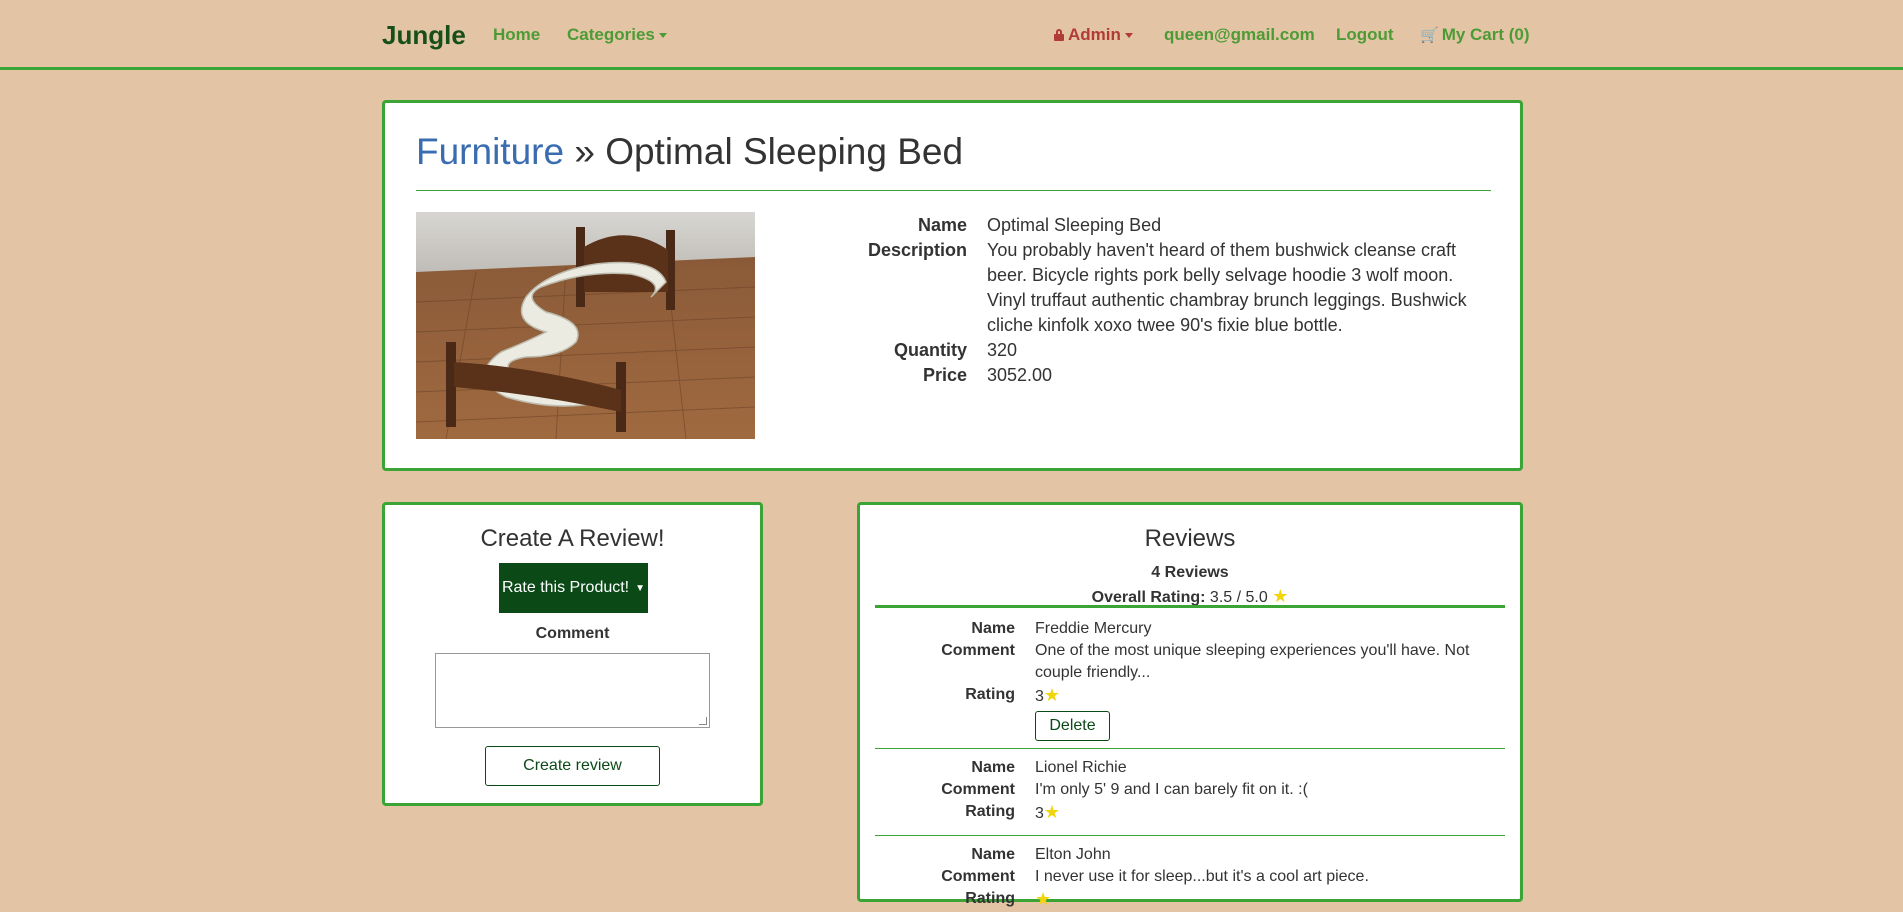 This screenshot has height=912, width=1903. I want to click on review-name: Freddie Mercury, so click(1093, 628).